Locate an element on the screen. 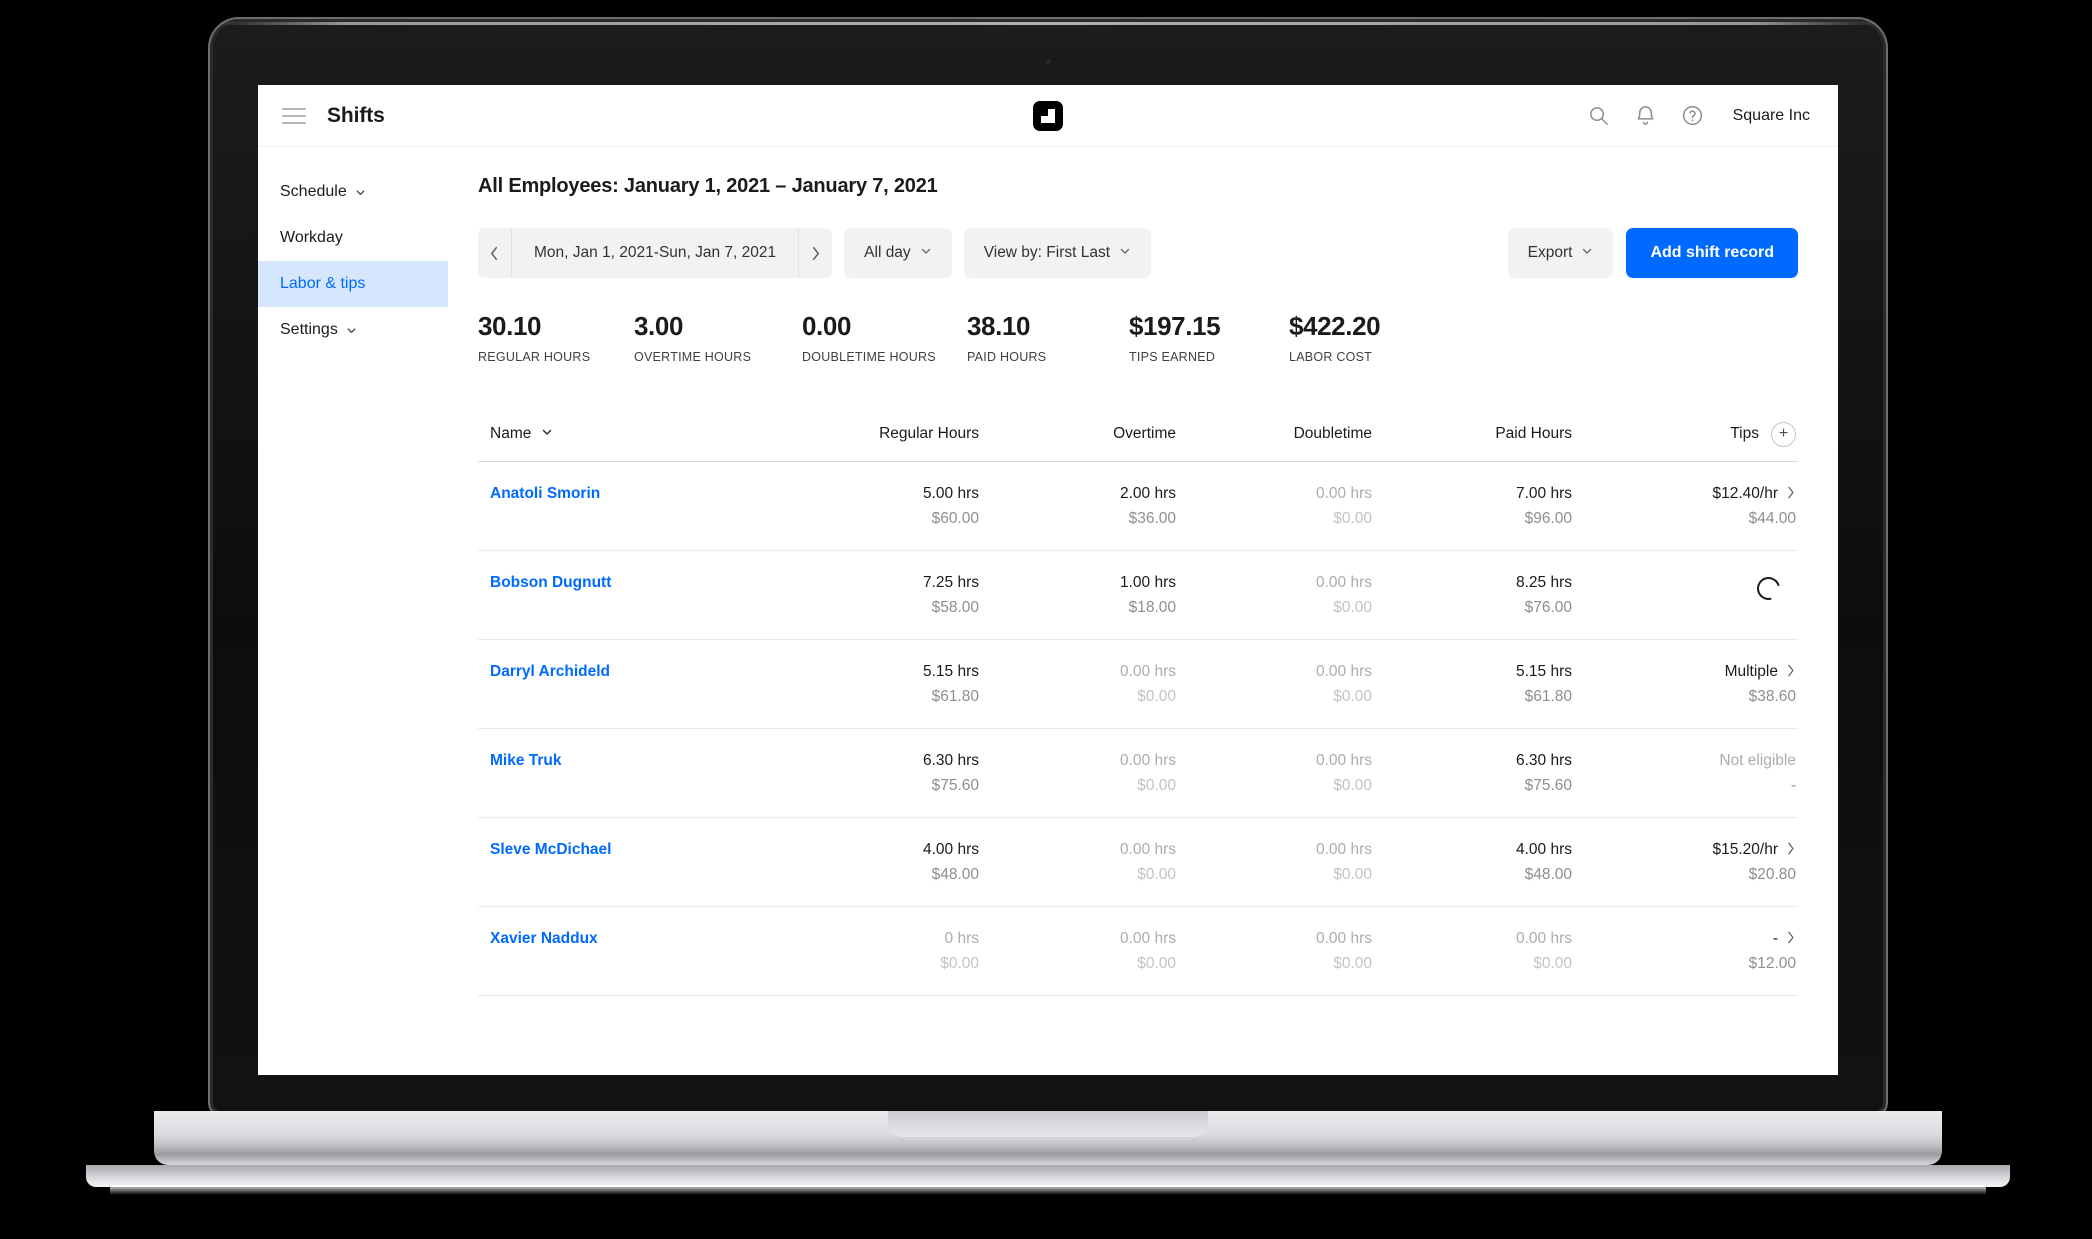 Image resolution: width=2092 pixels, height=1239 pixels. tips-rate: - is located at coordinates (1775, 938).